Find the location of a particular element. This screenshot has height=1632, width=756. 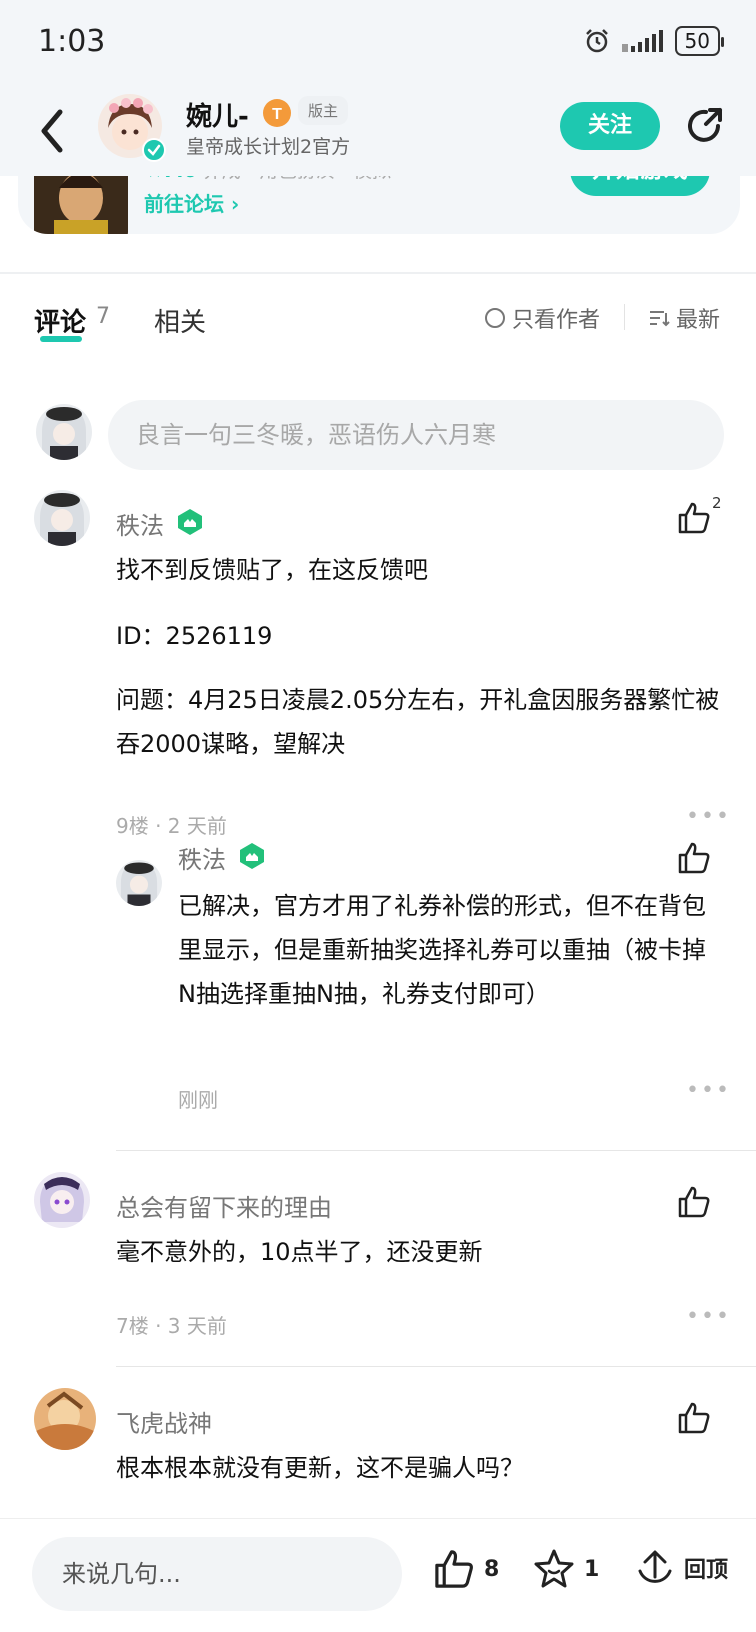

comment-text: 根本根本就没有更新，这不是骗人吗？ is located at coordinates (320, 1468).